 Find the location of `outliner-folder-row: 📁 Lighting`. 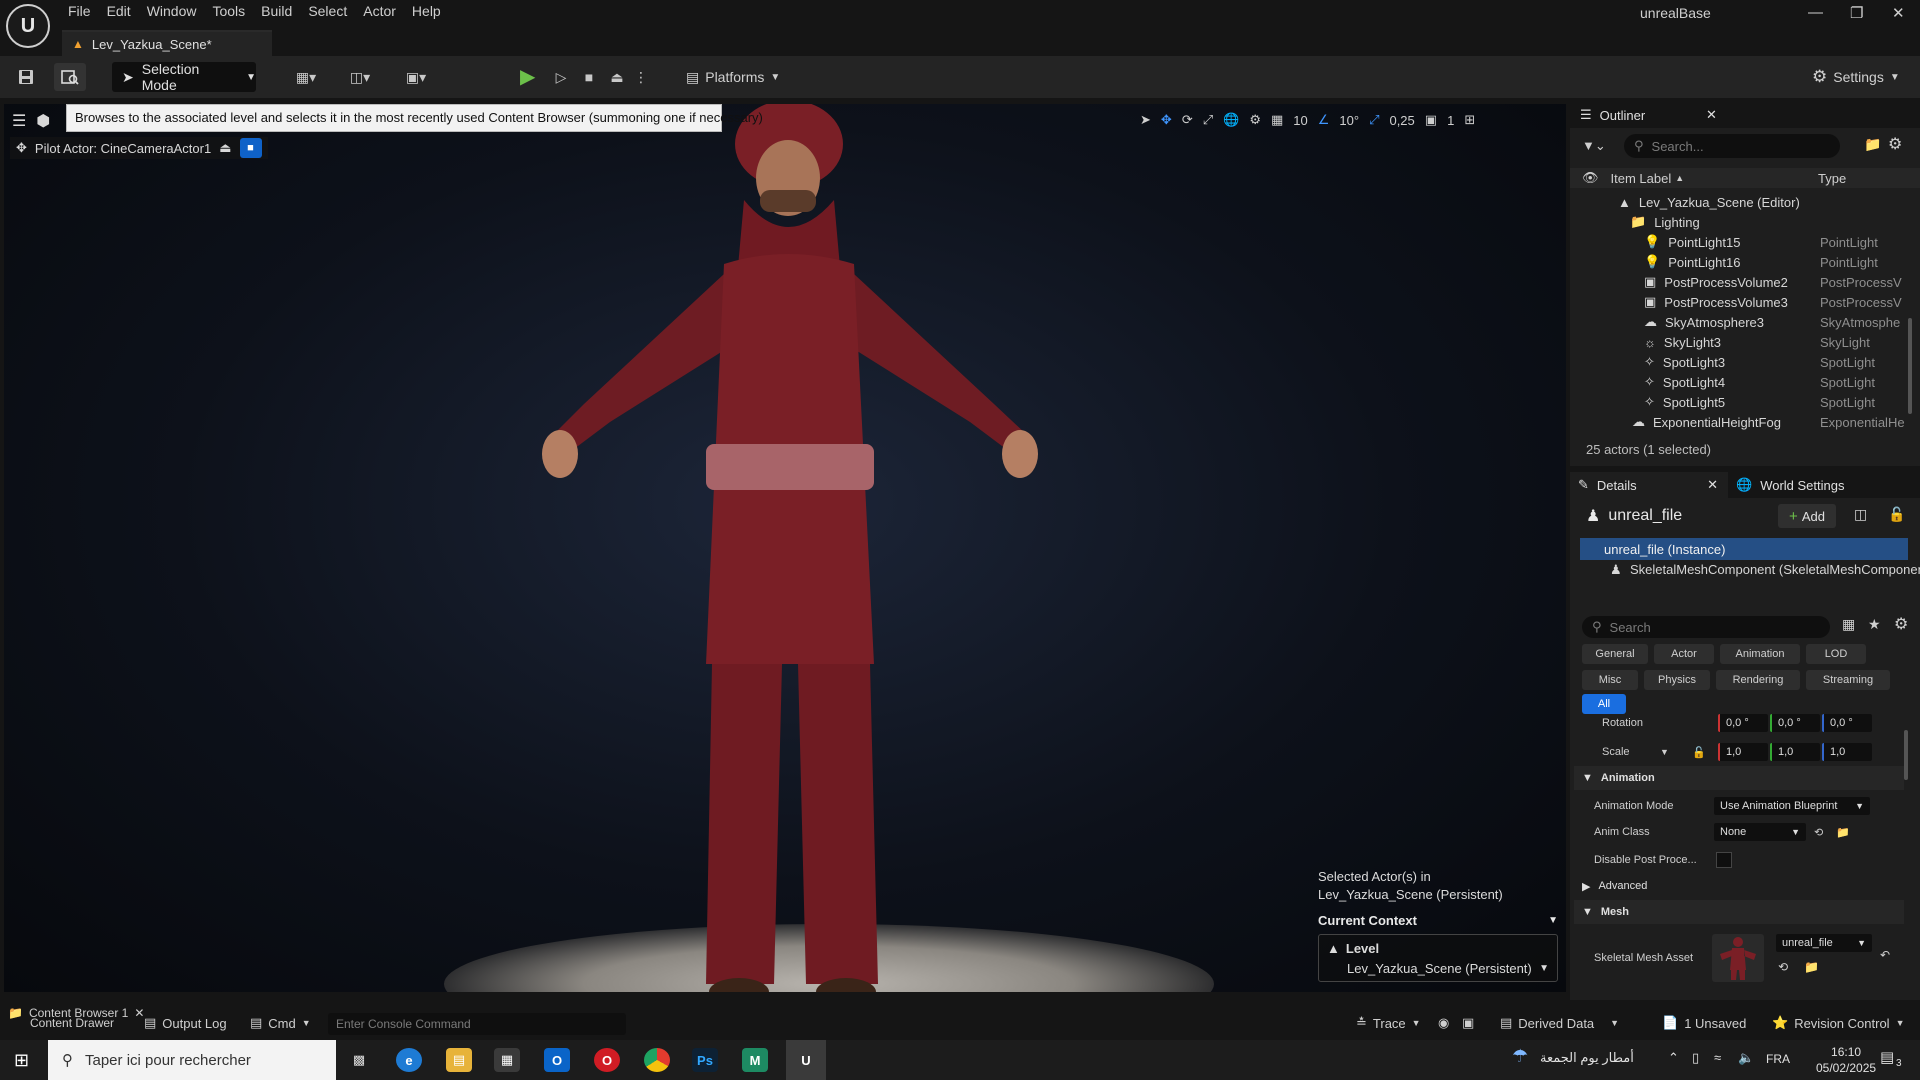

outliner-folder-row: 📁 Lighting is located at coordinates (1738, 222).